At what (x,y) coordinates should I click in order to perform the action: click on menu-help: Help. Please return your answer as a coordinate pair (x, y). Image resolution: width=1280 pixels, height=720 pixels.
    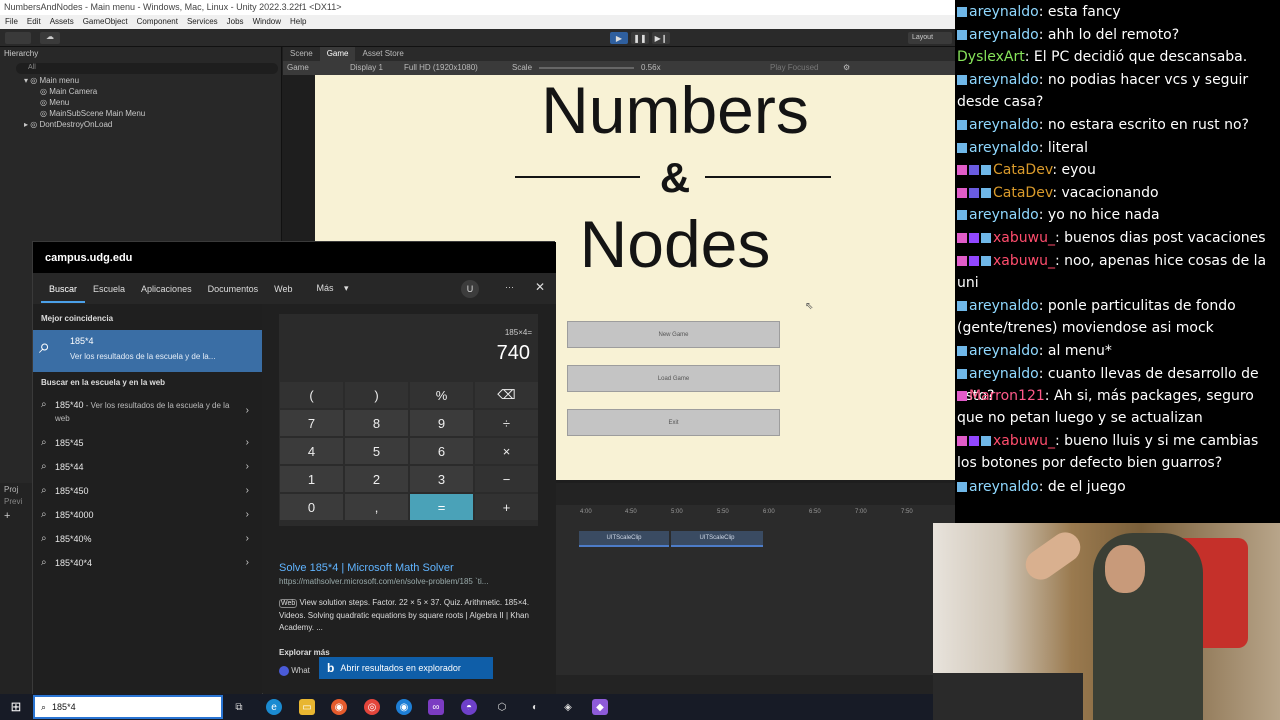
    Looking at the image, I should click on (298, 22).